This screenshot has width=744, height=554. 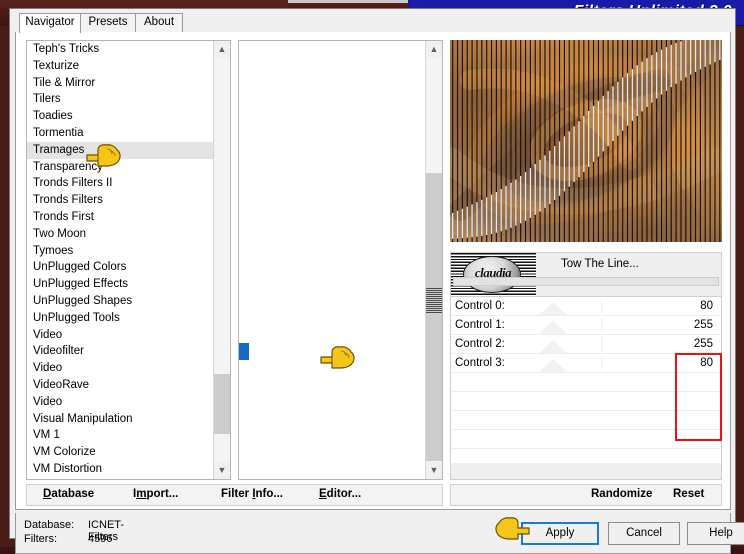 What do you see at coordinates (120, 251) in the screenshot?
I see `category-list-item: Tymoes` at bounding box center [120, 251].